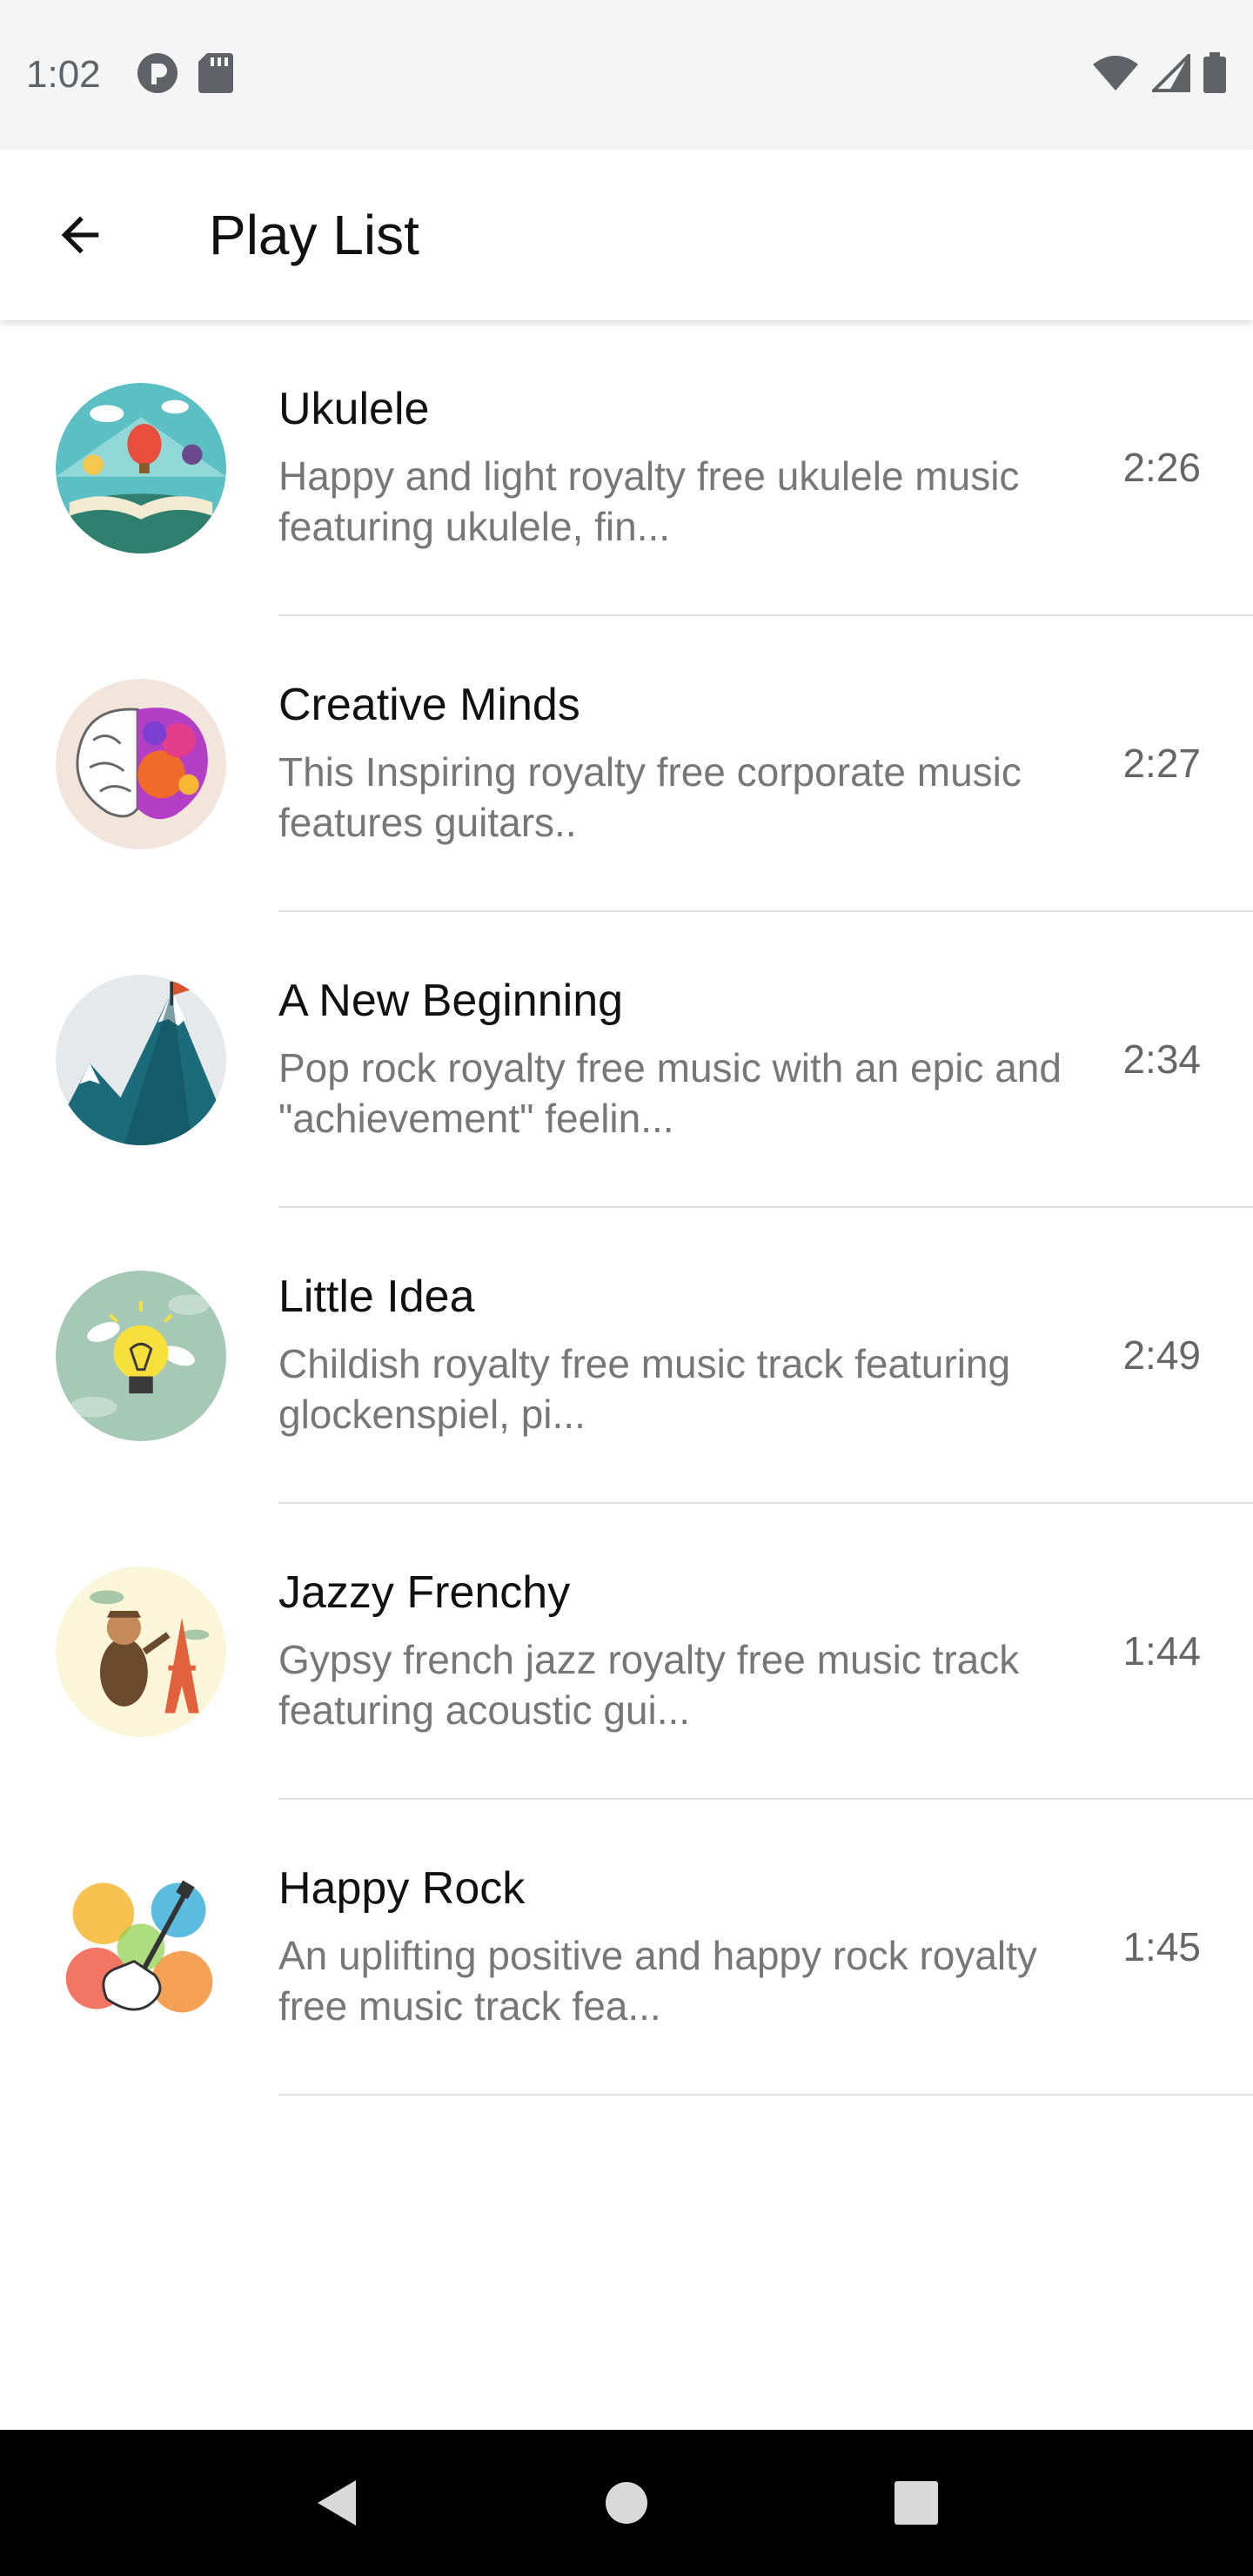 This screenshot has height=2576, width=1253. What do you see at coordinates (1161, 1651) in the screenshot?
I see `track-duration: 1:44` at bounding box center [1161, 1651].